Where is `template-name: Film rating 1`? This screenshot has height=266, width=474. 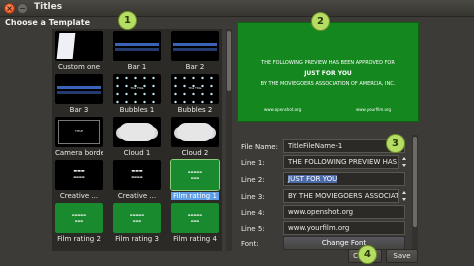
template-name: Film rating 1 is located at coordinates (195, 196).